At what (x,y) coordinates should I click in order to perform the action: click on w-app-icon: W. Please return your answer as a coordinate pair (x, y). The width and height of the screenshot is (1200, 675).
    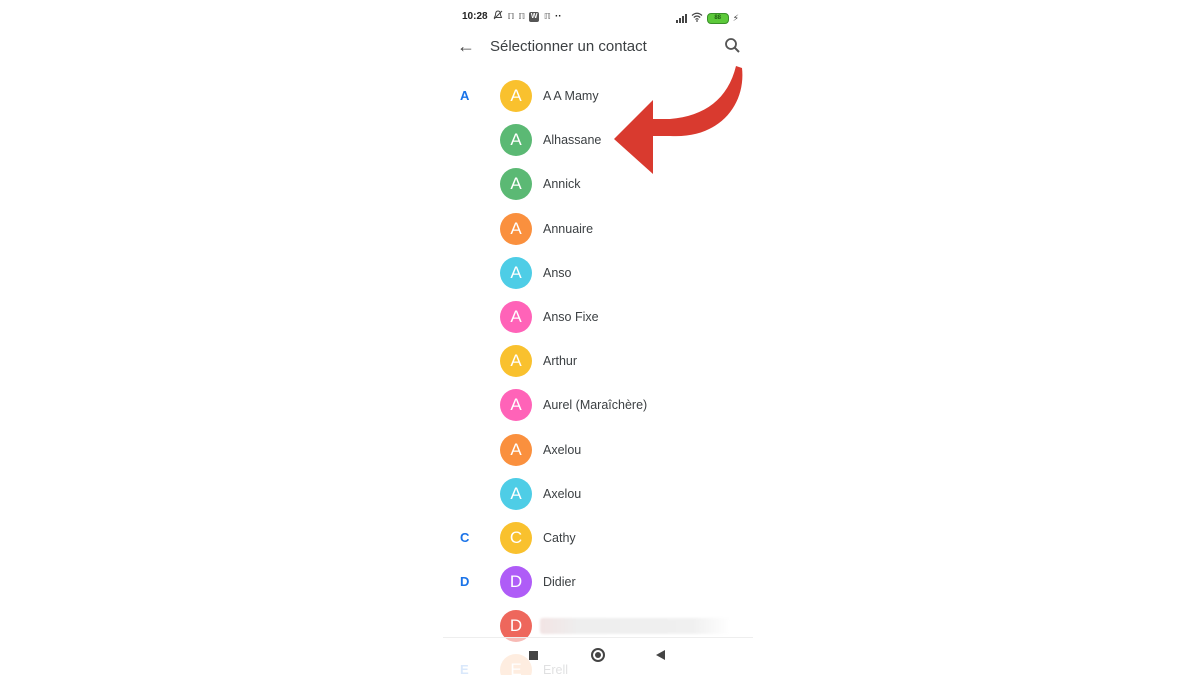
    Looking at the image, I should click on (534, 16).